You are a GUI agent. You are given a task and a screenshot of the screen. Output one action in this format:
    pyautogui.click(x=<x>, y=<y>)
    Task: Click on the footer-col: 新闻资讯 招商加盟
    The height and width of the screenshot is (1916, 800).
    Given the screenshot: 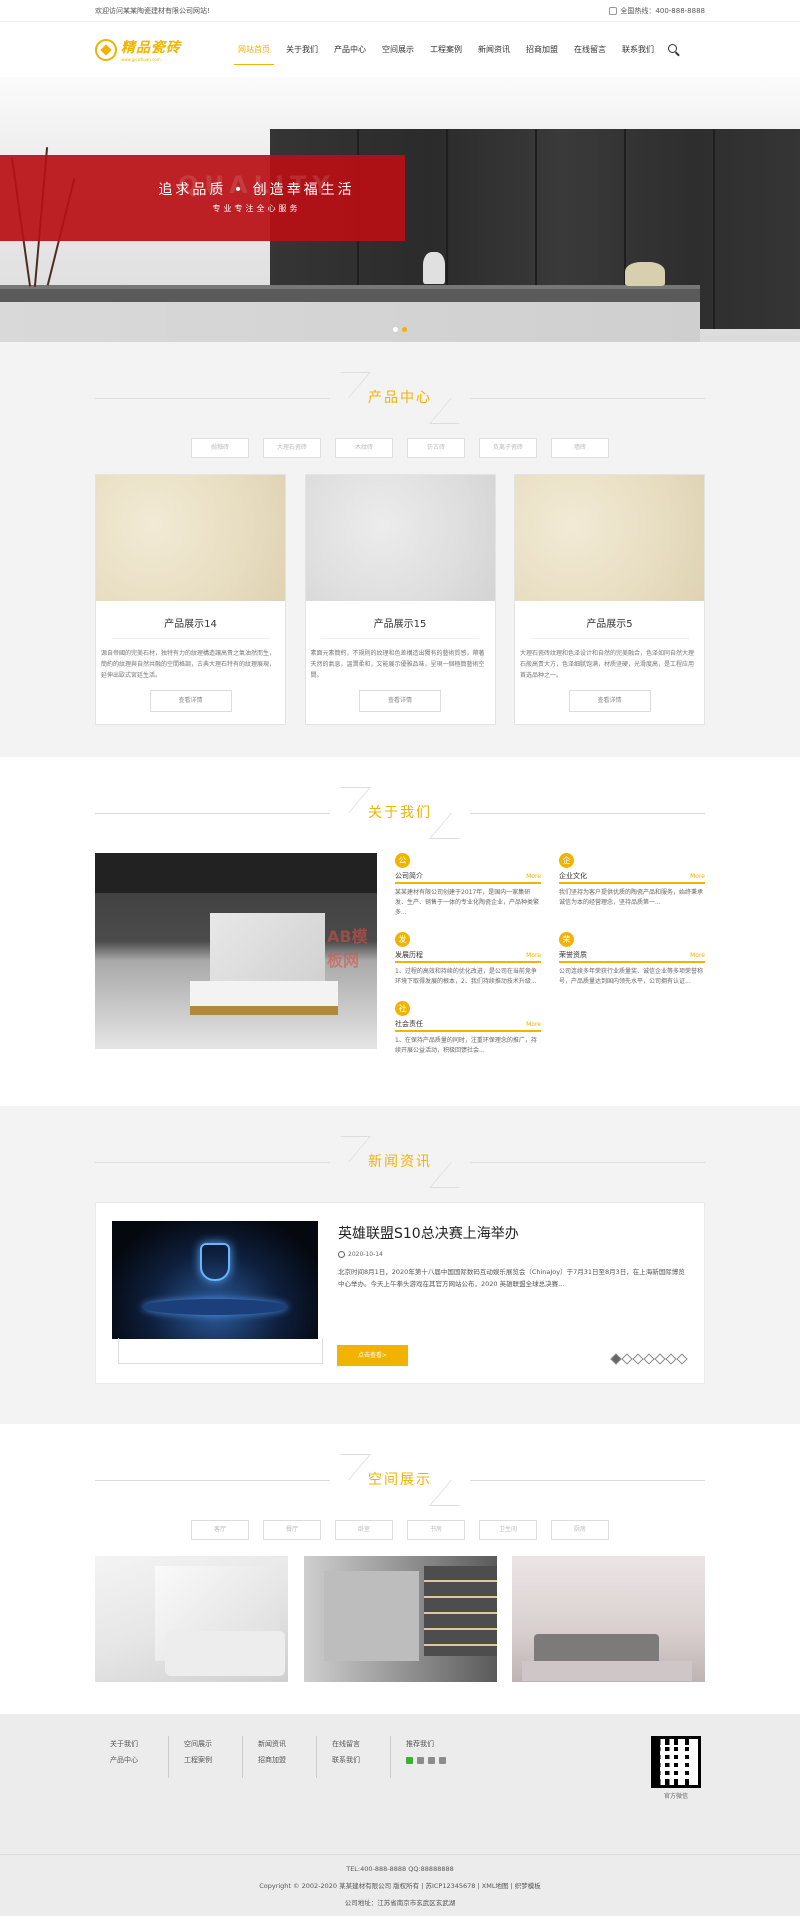 What is the action you would take?
    pyautogui.click(x=280, y=1757)
    